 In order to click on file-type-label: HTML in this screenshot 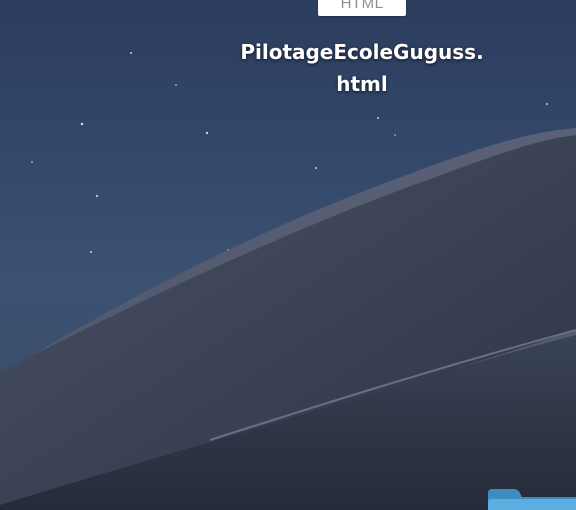, I will do `click(362, 6)`.